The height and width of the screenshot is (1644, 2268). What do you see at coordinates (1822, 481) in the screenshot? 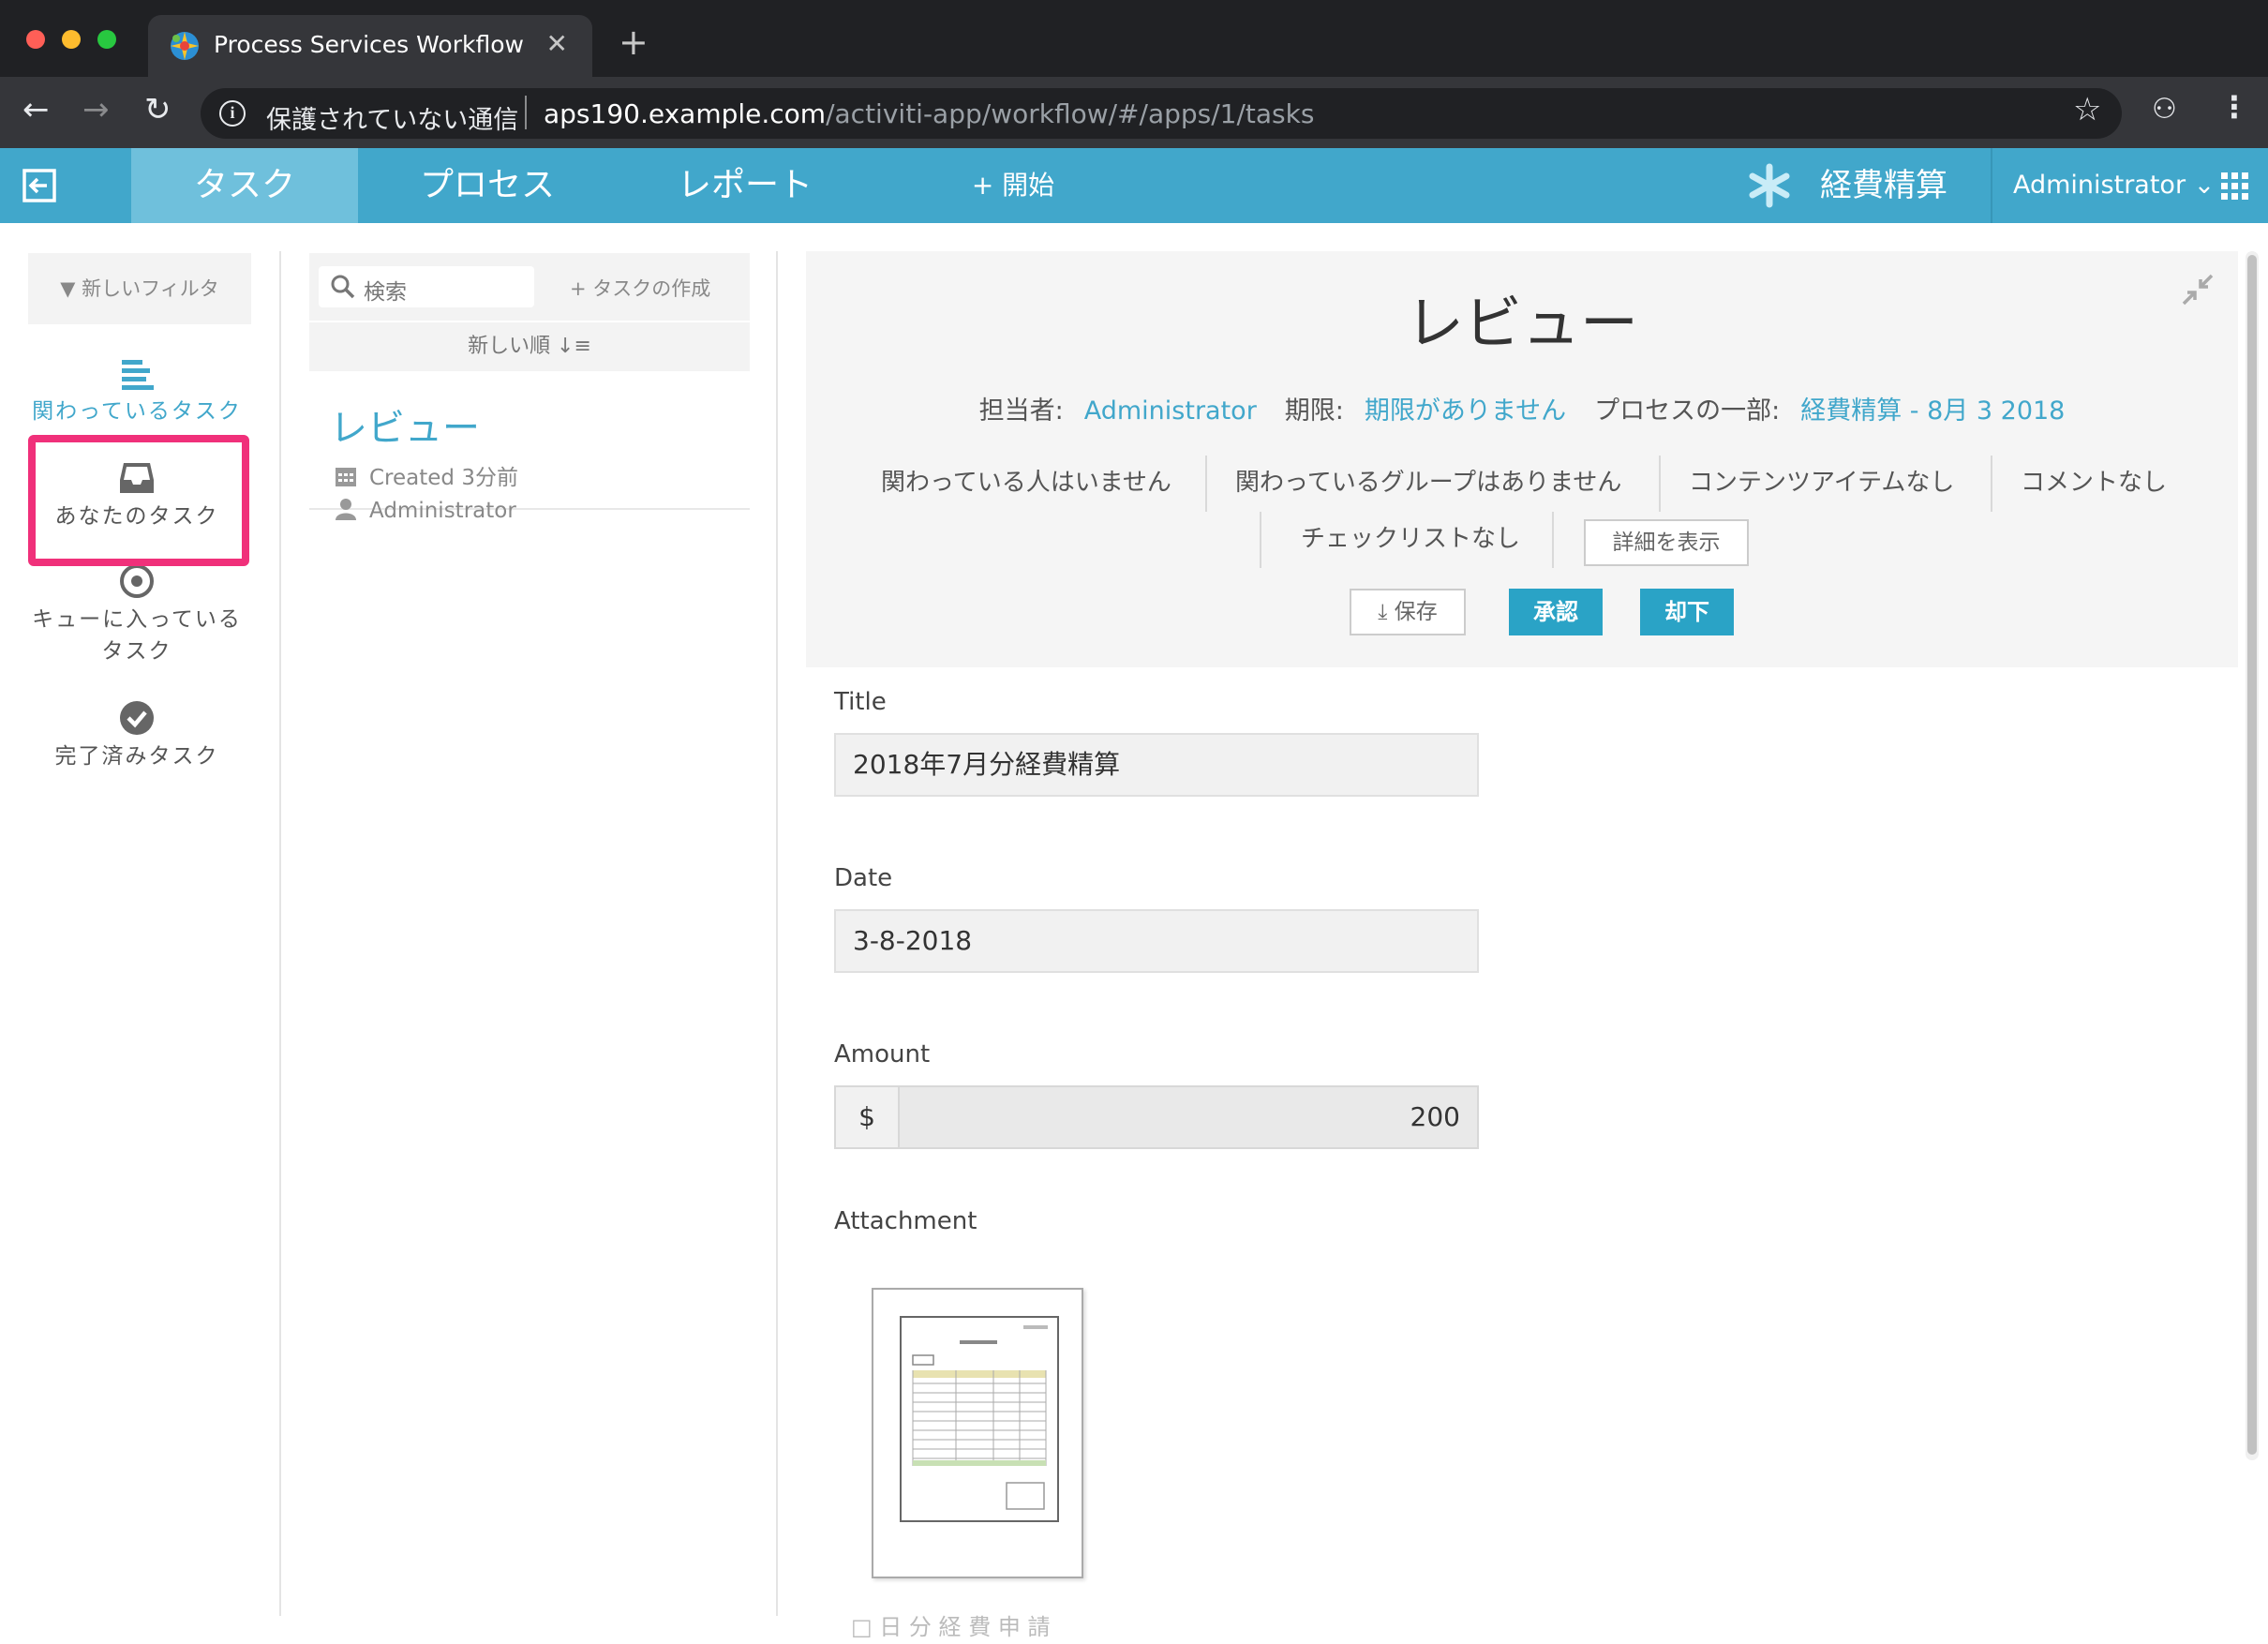
I see `content-items: コンテンツアイテムなし` at bounding box center [1822, 481].